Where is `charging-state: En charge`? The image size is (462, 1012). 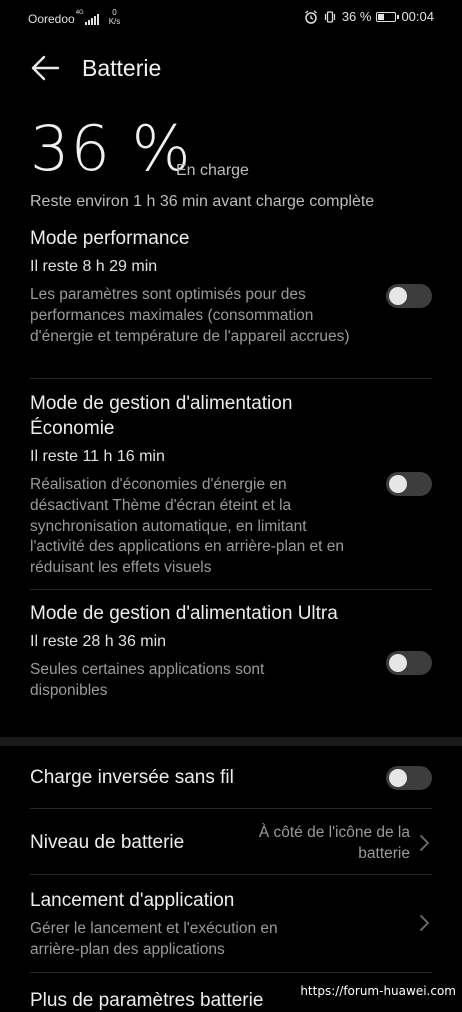
charging-state: En charge is located at coordinates (212, 170).